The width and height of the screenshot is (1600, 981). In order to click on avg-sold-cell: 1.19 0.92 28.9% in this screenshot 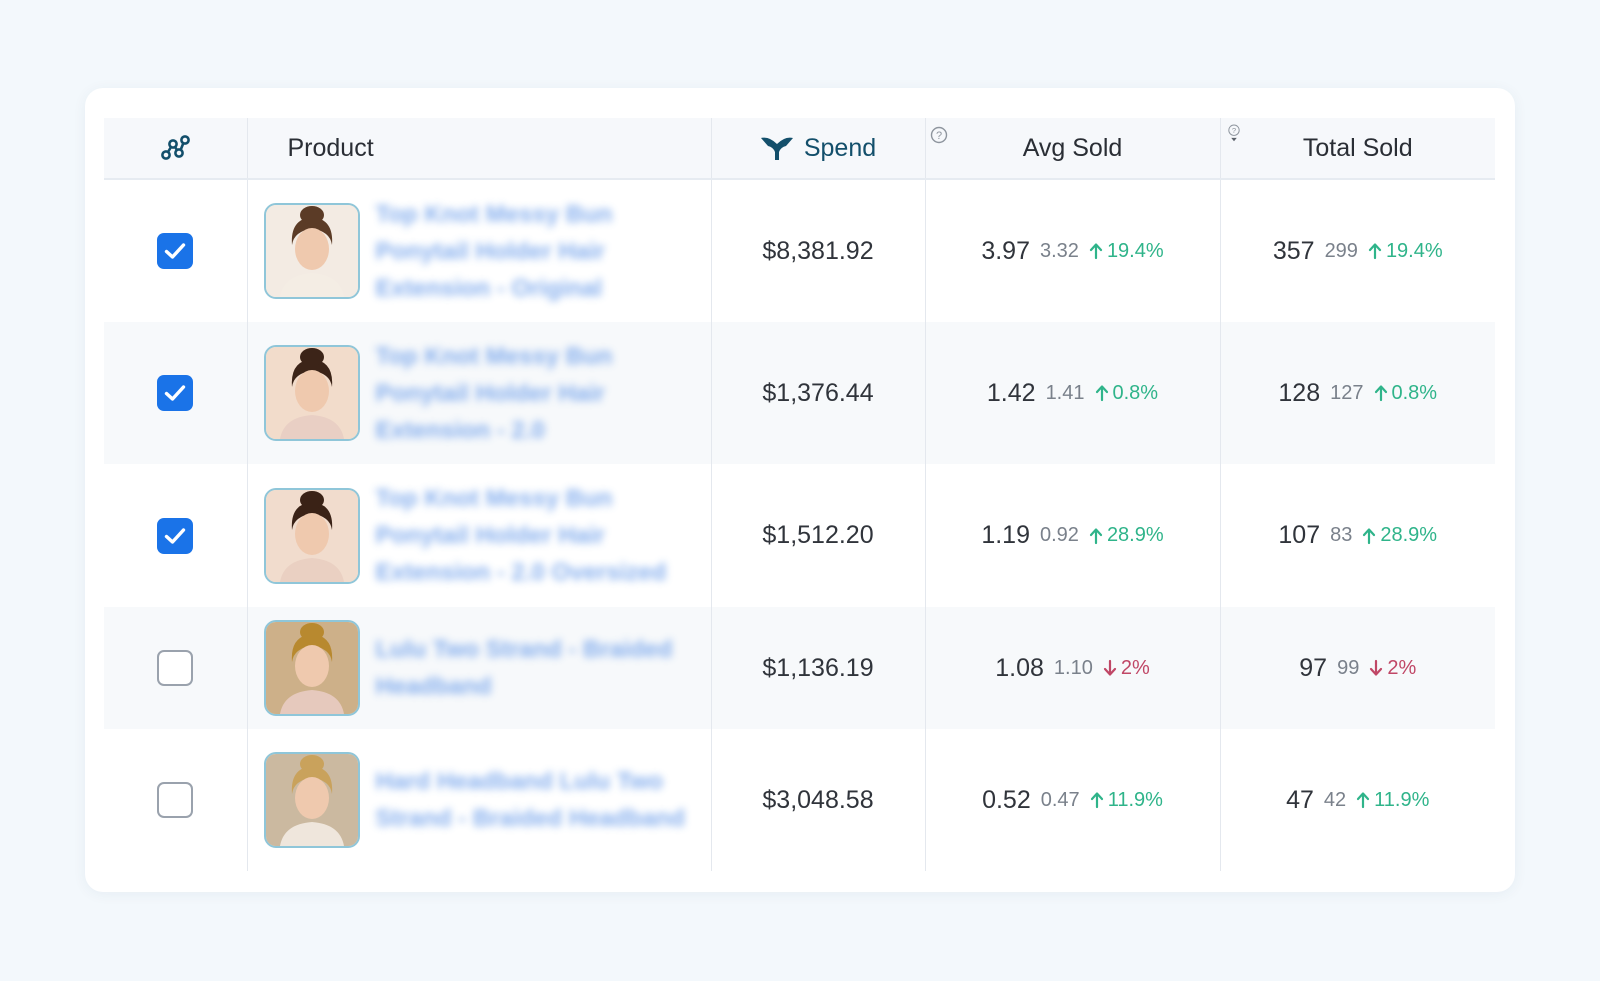, I will do `click(1072, 535)`.